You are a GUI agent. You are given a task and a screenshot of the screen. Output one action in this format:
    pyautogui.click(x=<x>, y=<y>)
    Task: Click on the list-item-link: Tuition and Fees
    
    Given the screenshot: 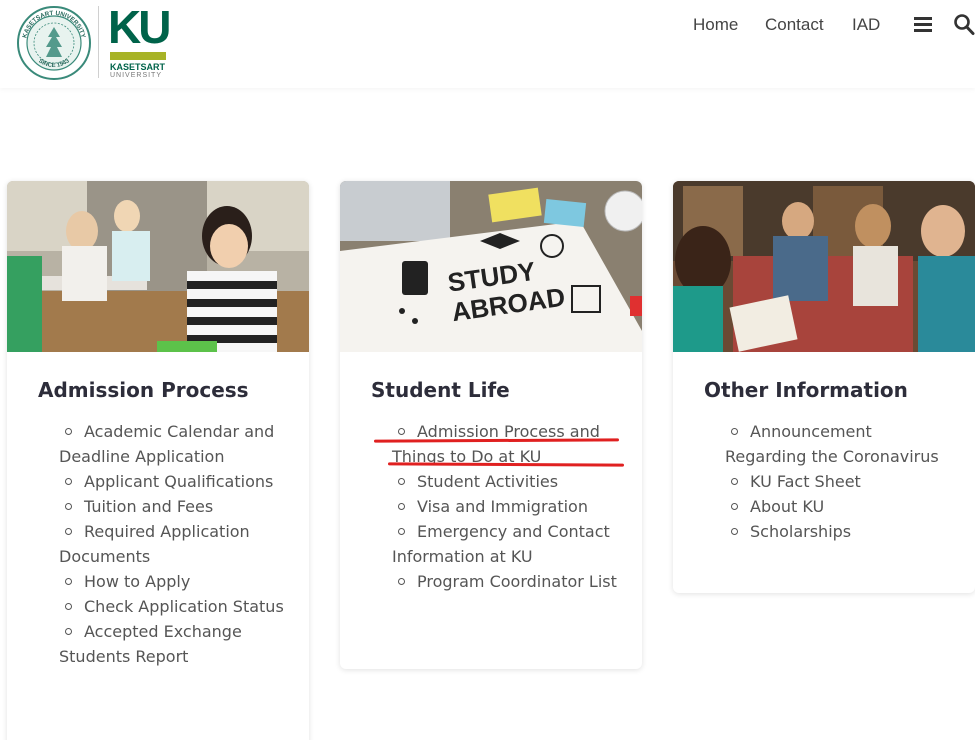 What is the action you would take?
    pyautogui.click(x=148, y=506)
    